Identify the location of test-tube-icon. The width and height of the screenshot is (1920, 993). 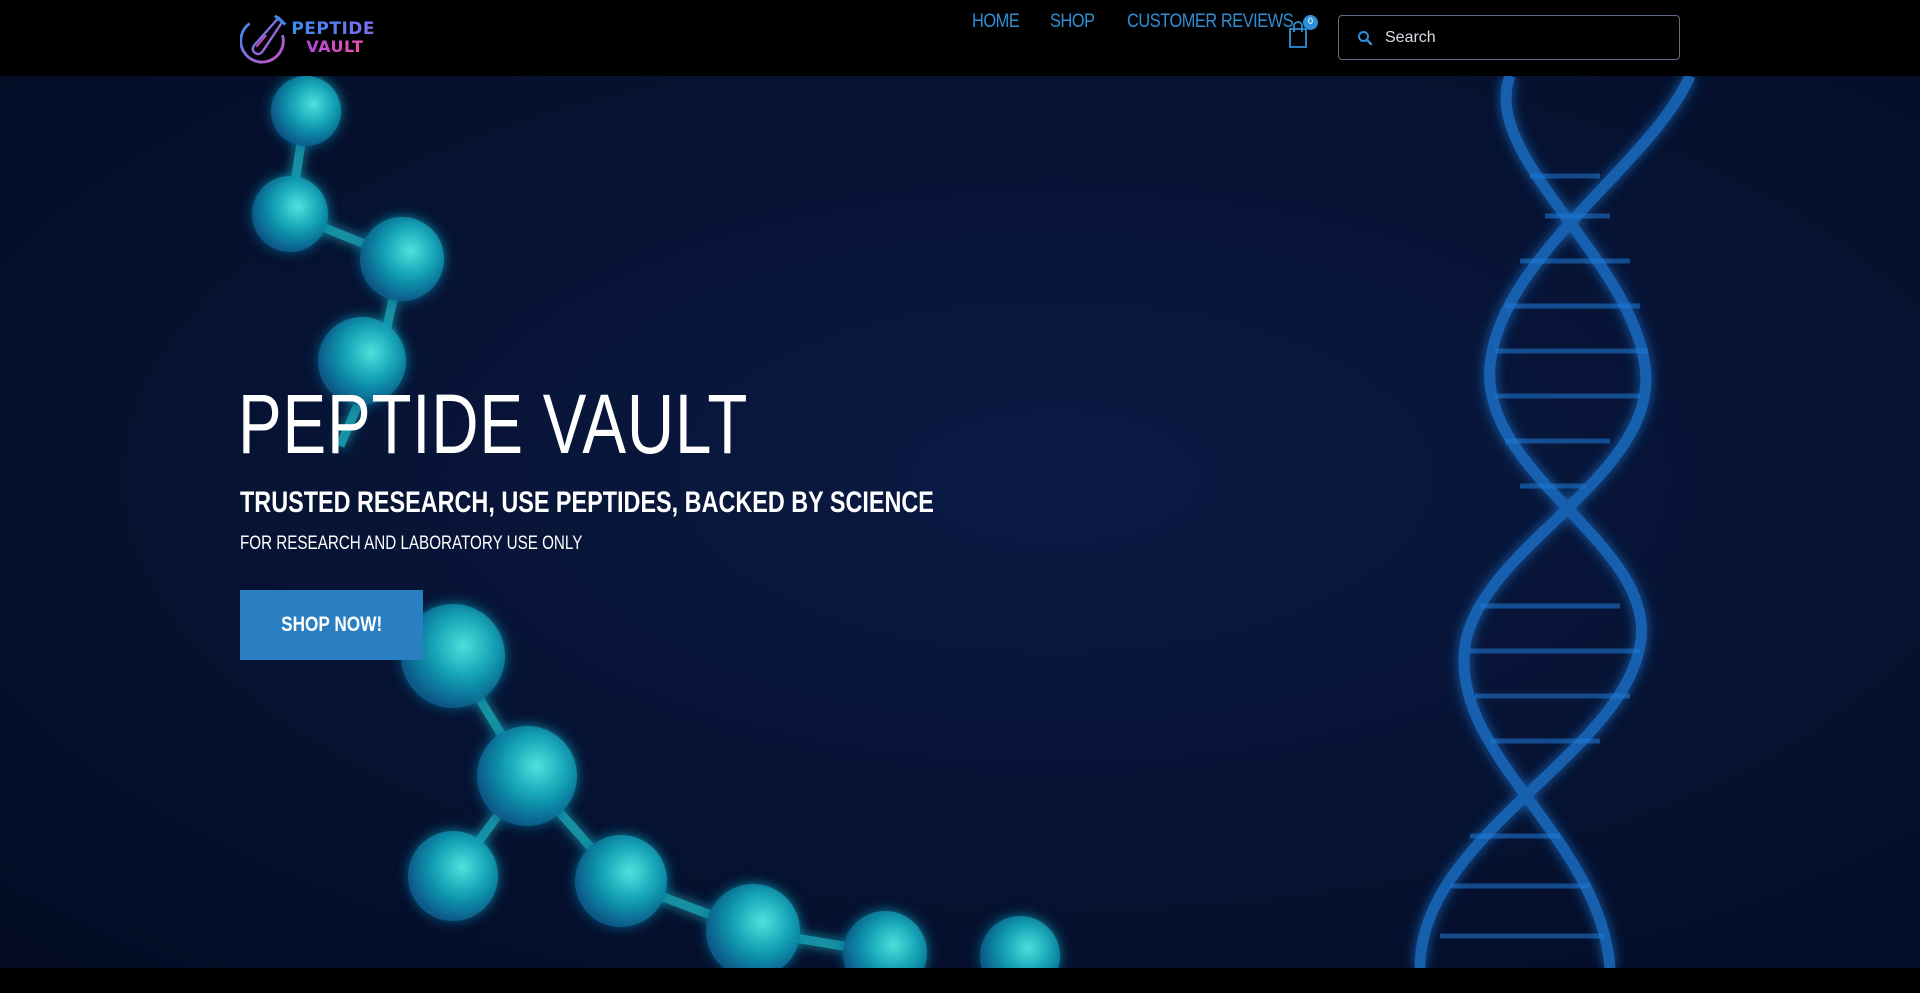
(263, 39).